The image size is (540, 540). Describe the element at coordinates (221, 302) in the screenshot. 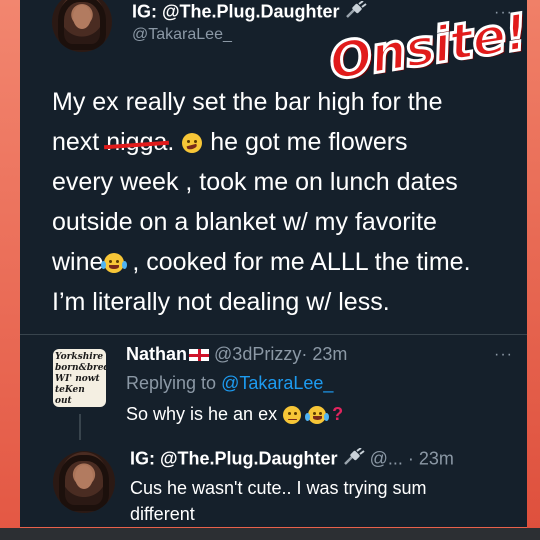

I see `tweet-line-6: I’m literally not dealing w/ less.` at that location.